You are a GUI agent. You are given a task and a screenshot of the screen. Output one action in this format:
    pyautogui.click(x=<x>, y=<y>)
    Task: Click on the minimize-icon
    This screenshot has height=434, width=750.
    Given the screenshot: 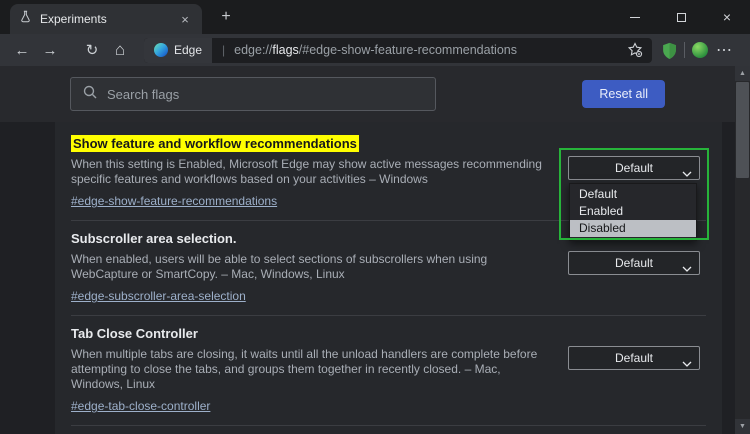 What is the action you would take?
    pyautogui.click(x=635, y=17)
    